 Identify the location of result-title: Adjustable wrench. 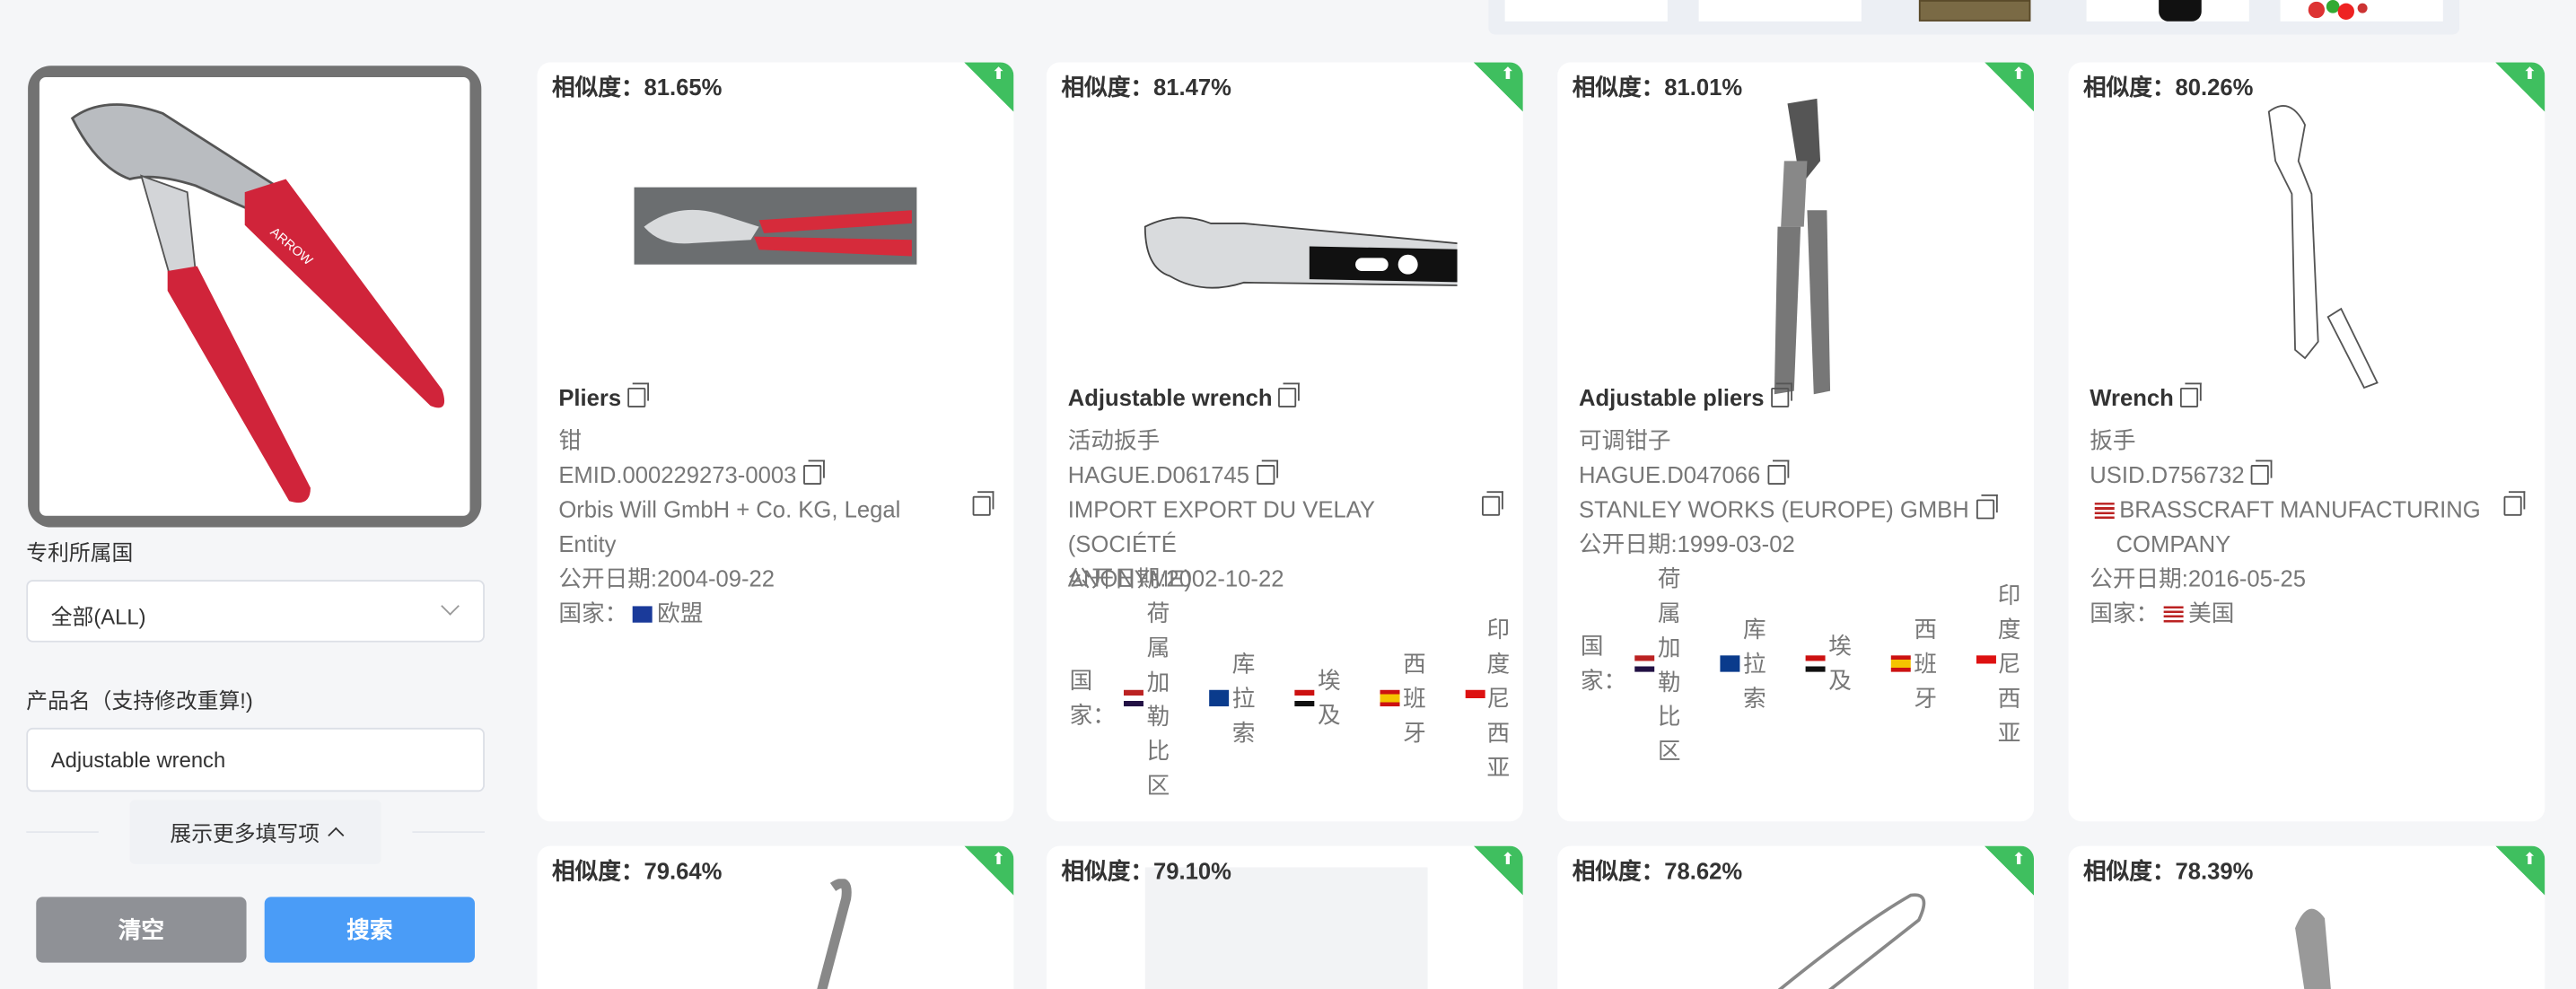
(1184, 396).